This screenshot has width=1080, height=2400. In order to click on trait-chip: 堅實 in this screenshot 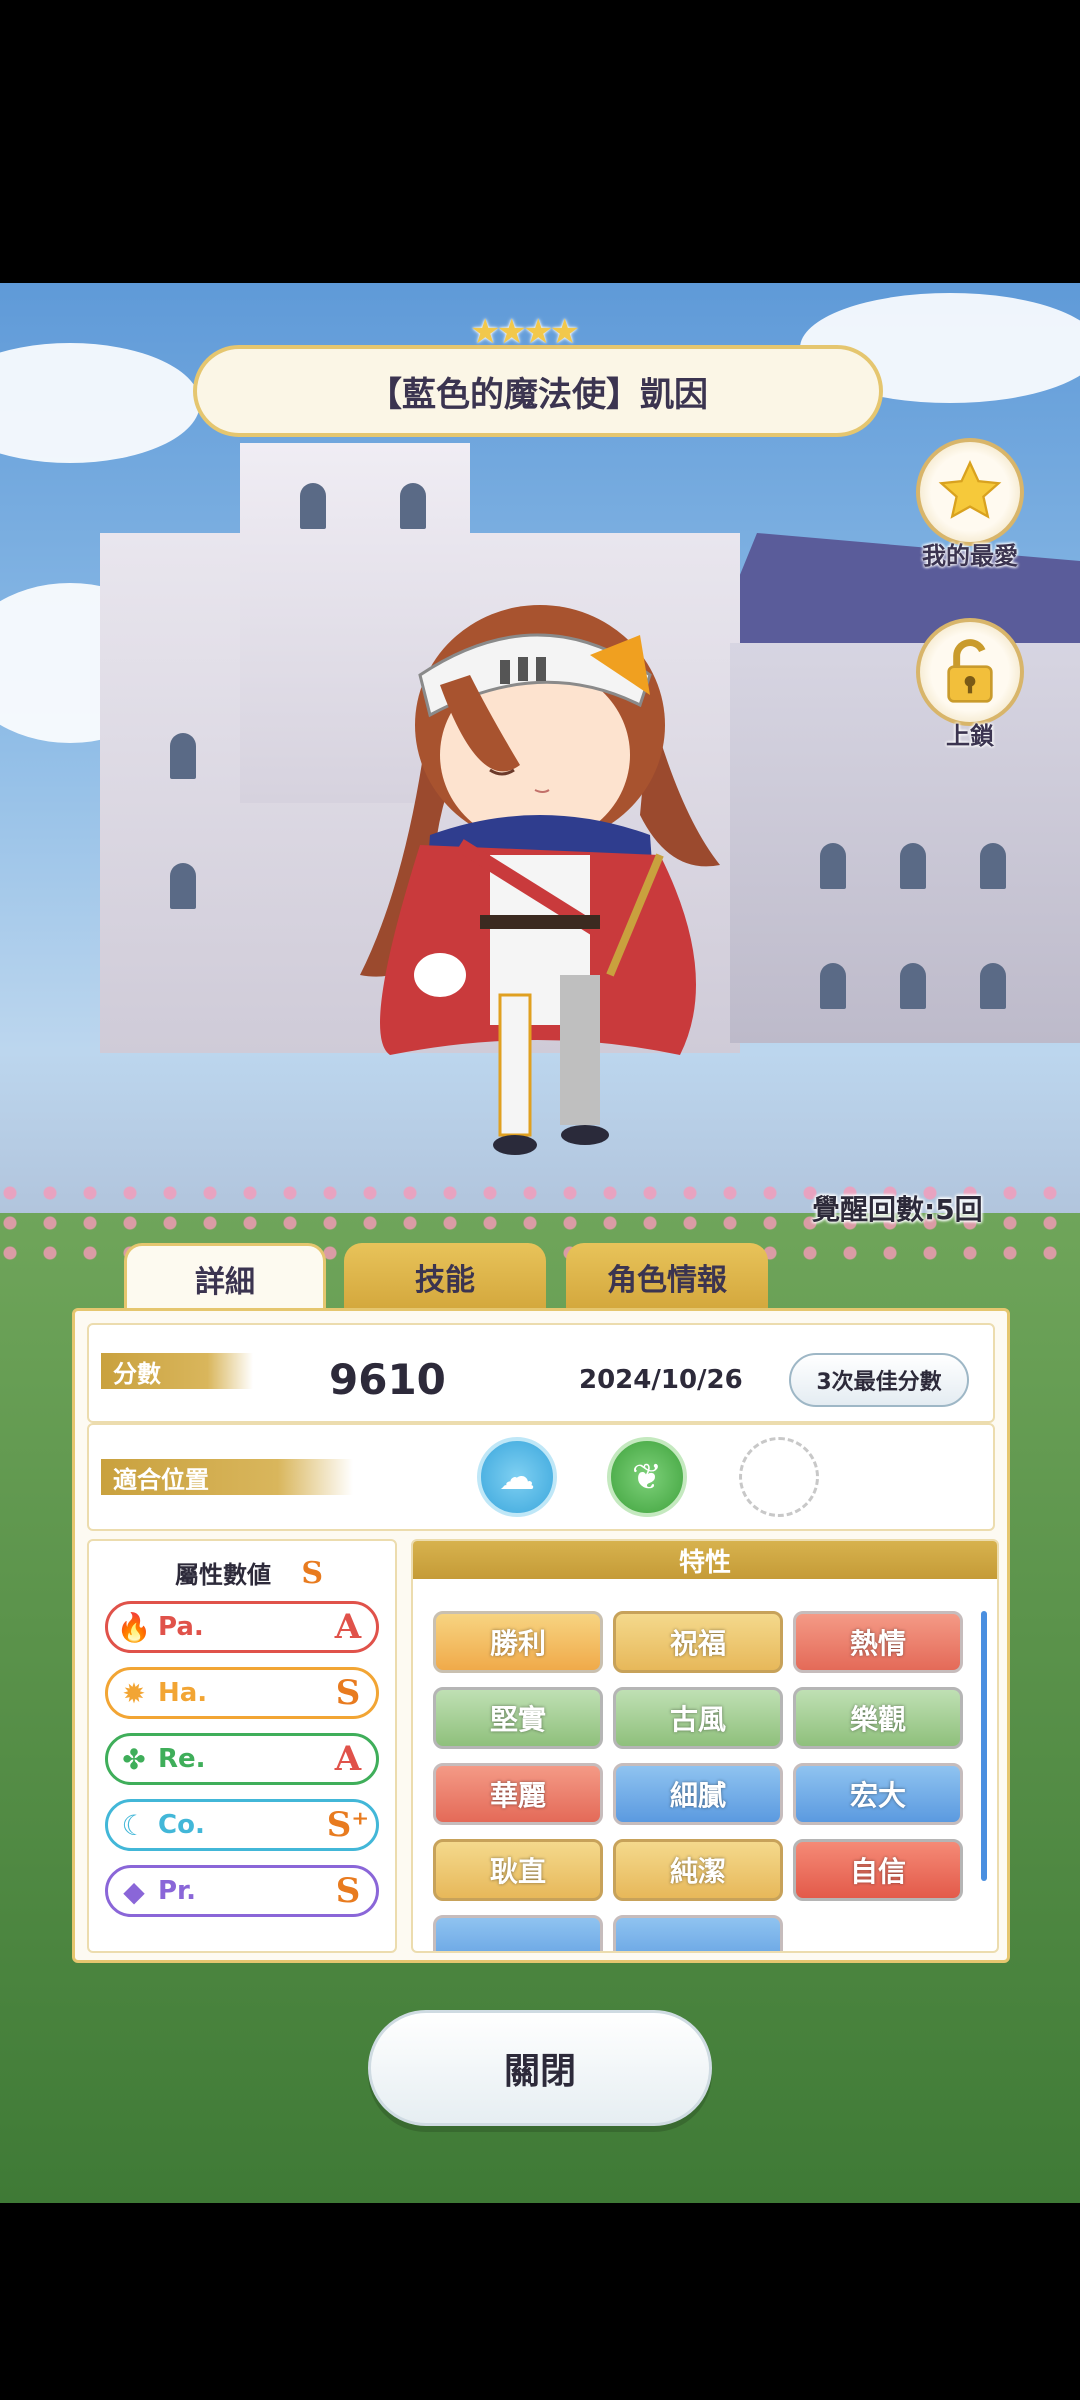, I will do `click(518, 1718)`.